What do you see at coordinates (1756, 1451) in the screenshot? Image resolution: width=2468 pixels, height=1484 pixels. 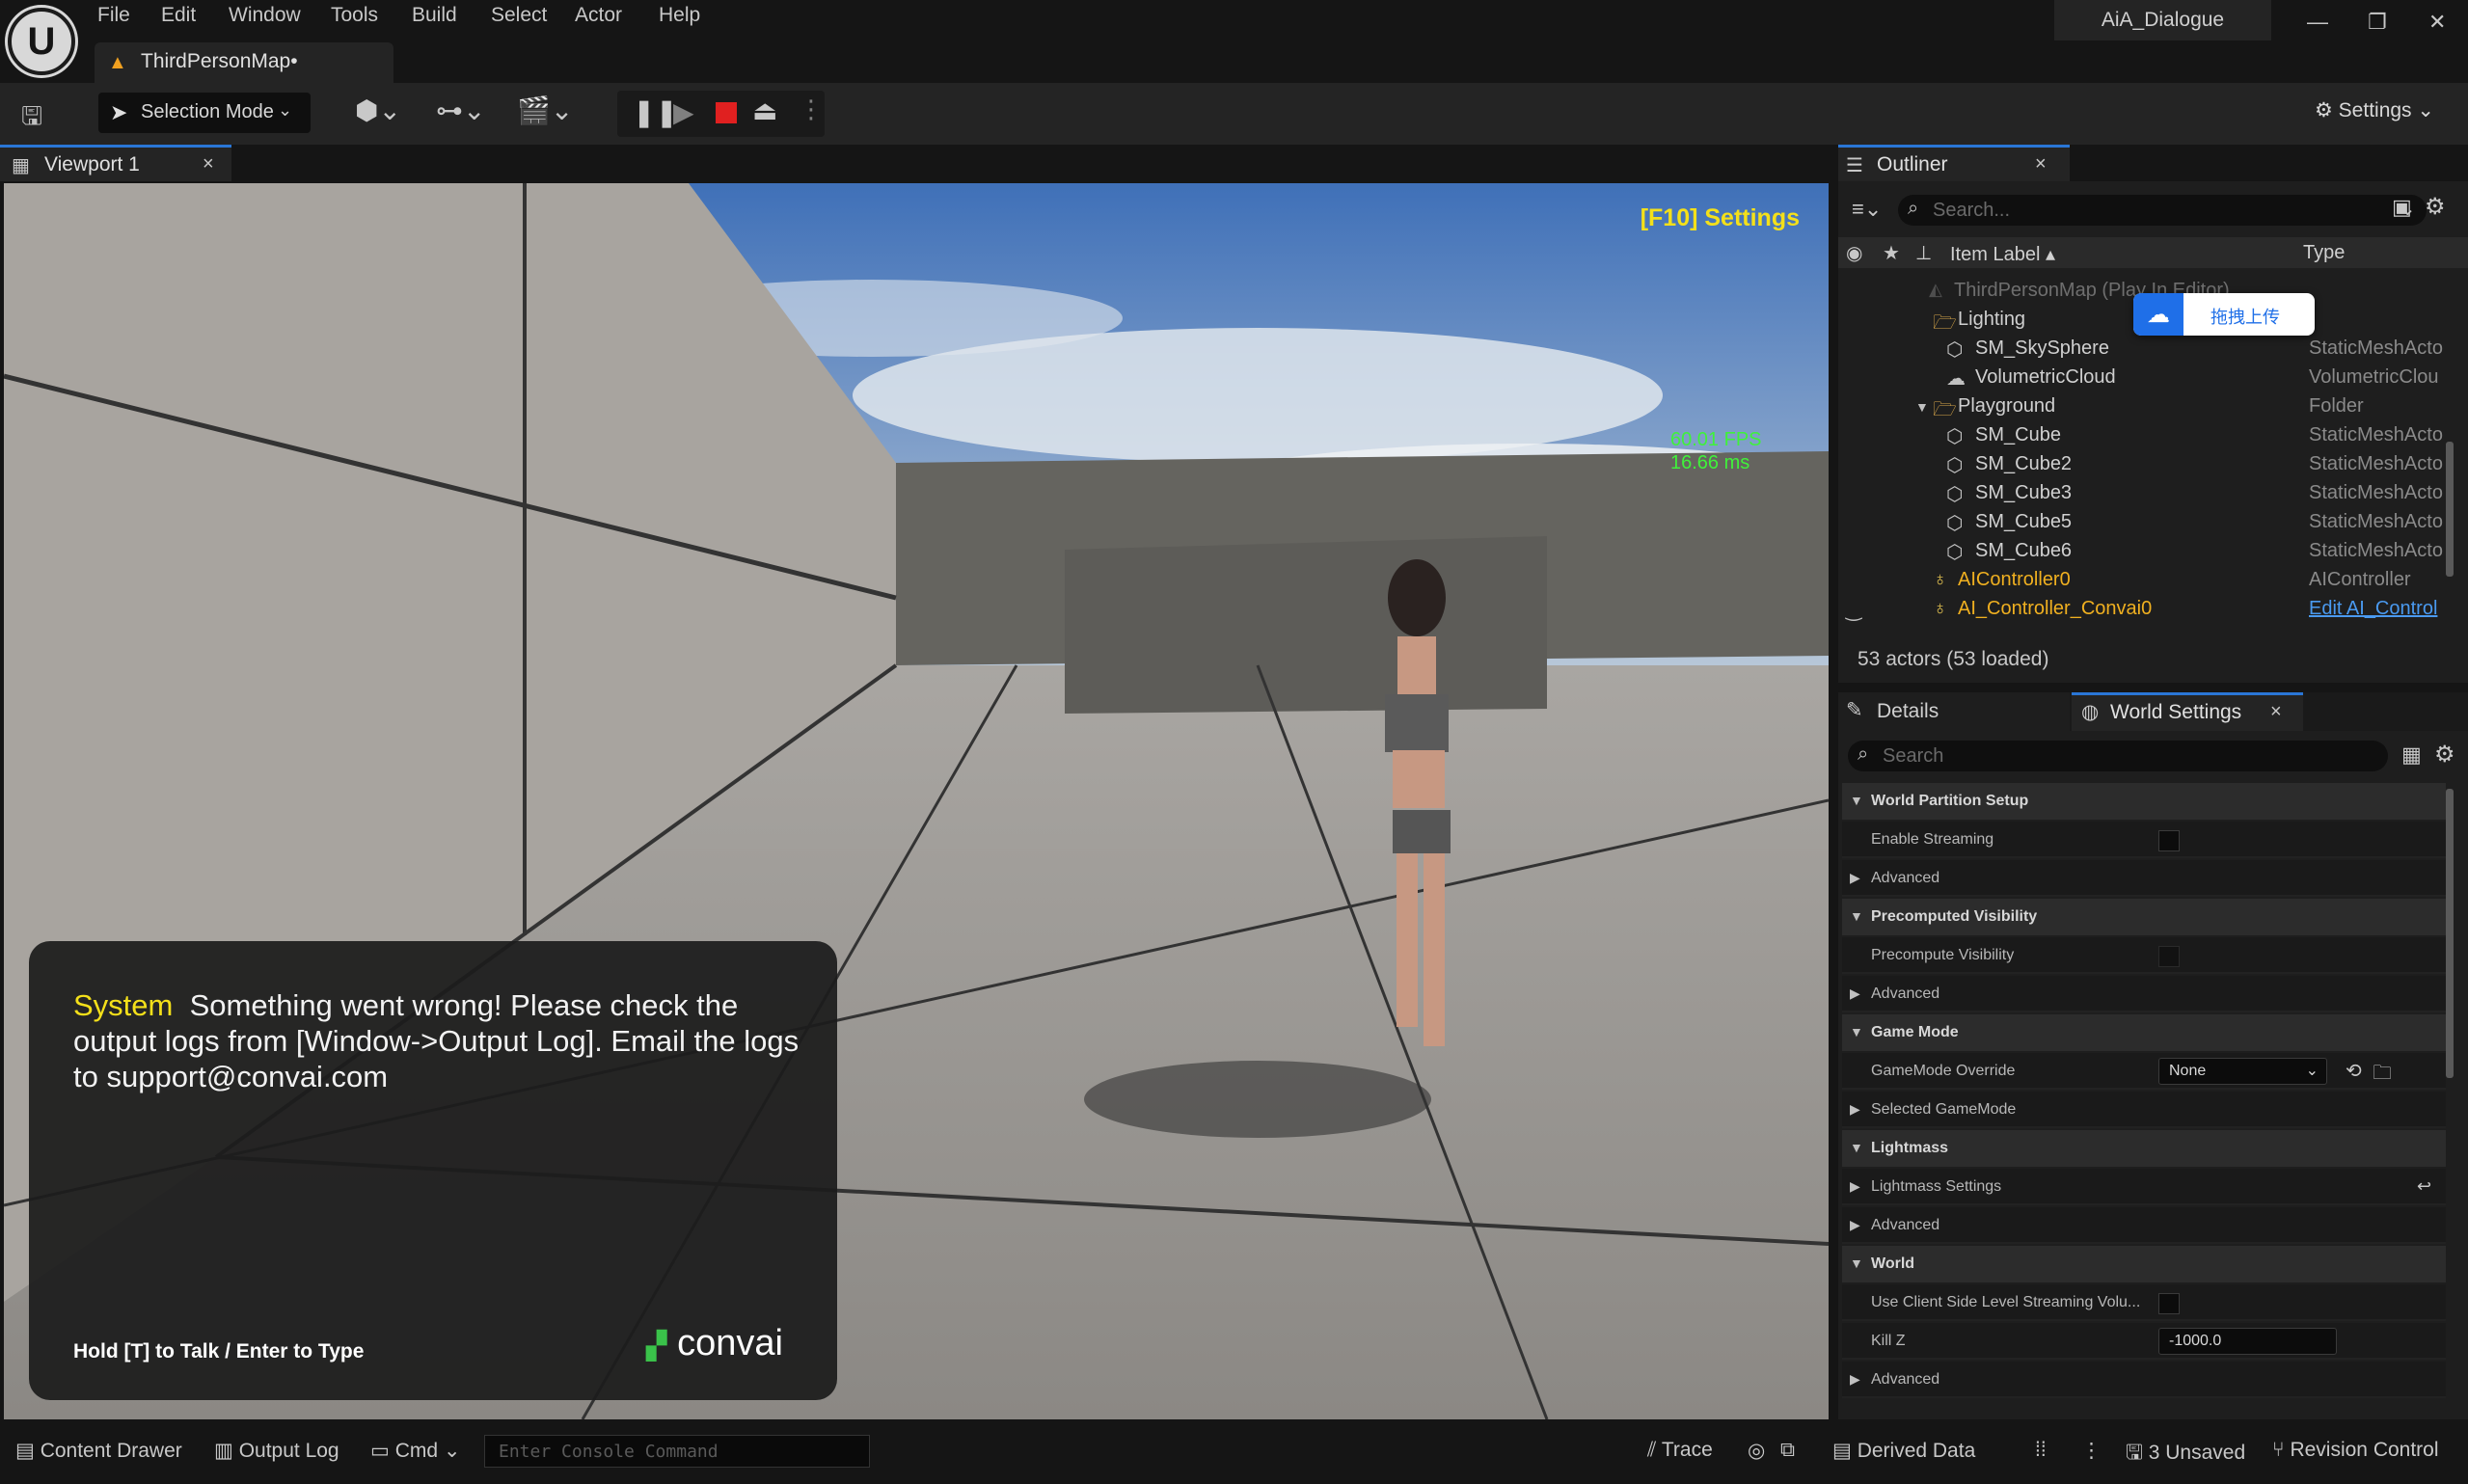 I see `record-icon: ◎` at bounding box center [1756, 1451].